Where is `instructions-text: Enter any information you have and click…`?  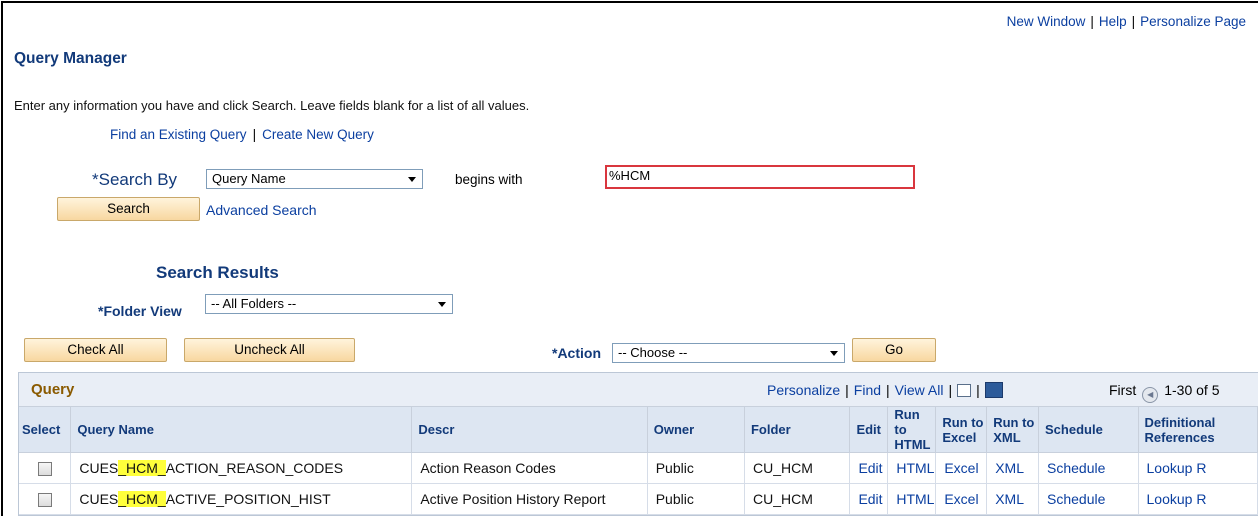 instructions-text: Enter any information you have and click… is located at coordinates (272, 105).